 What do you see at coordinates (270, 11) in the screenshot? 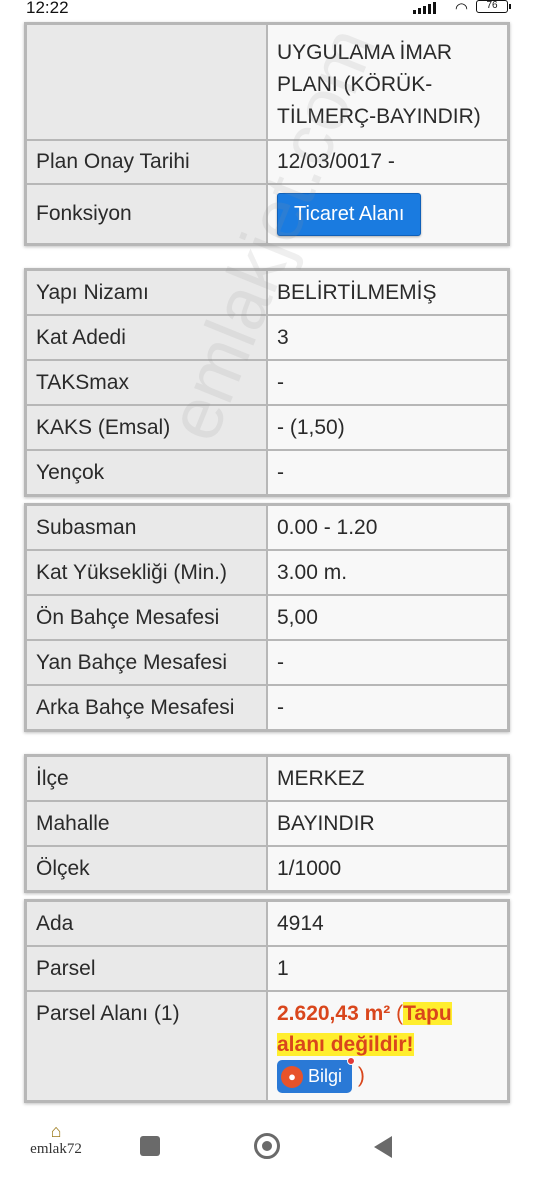
I see `status-bar: 12:22 ◠ 76` at bounding box center [270, 11].